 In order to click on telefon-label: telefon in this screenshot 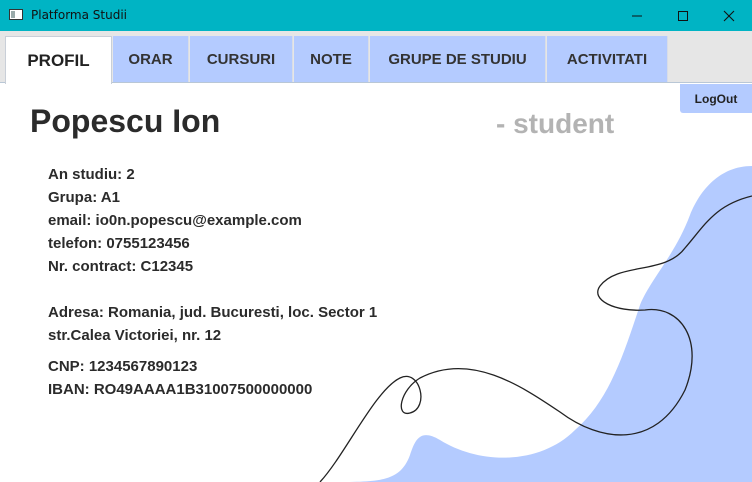, I will do `click(77, 243)`.